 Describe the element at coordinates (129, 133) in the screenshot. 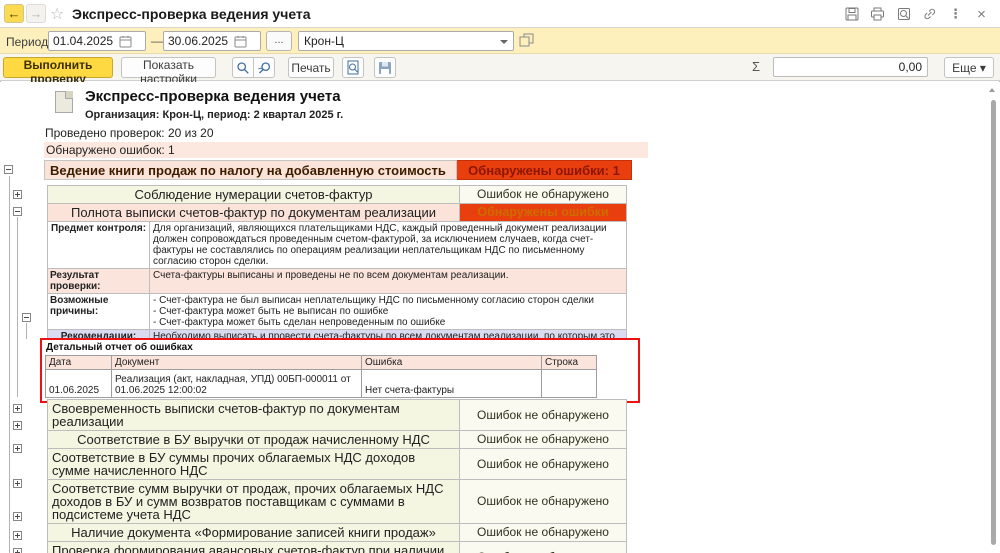

I see `checks-done-line: Проведено проверок: 20 из 20` at that location.